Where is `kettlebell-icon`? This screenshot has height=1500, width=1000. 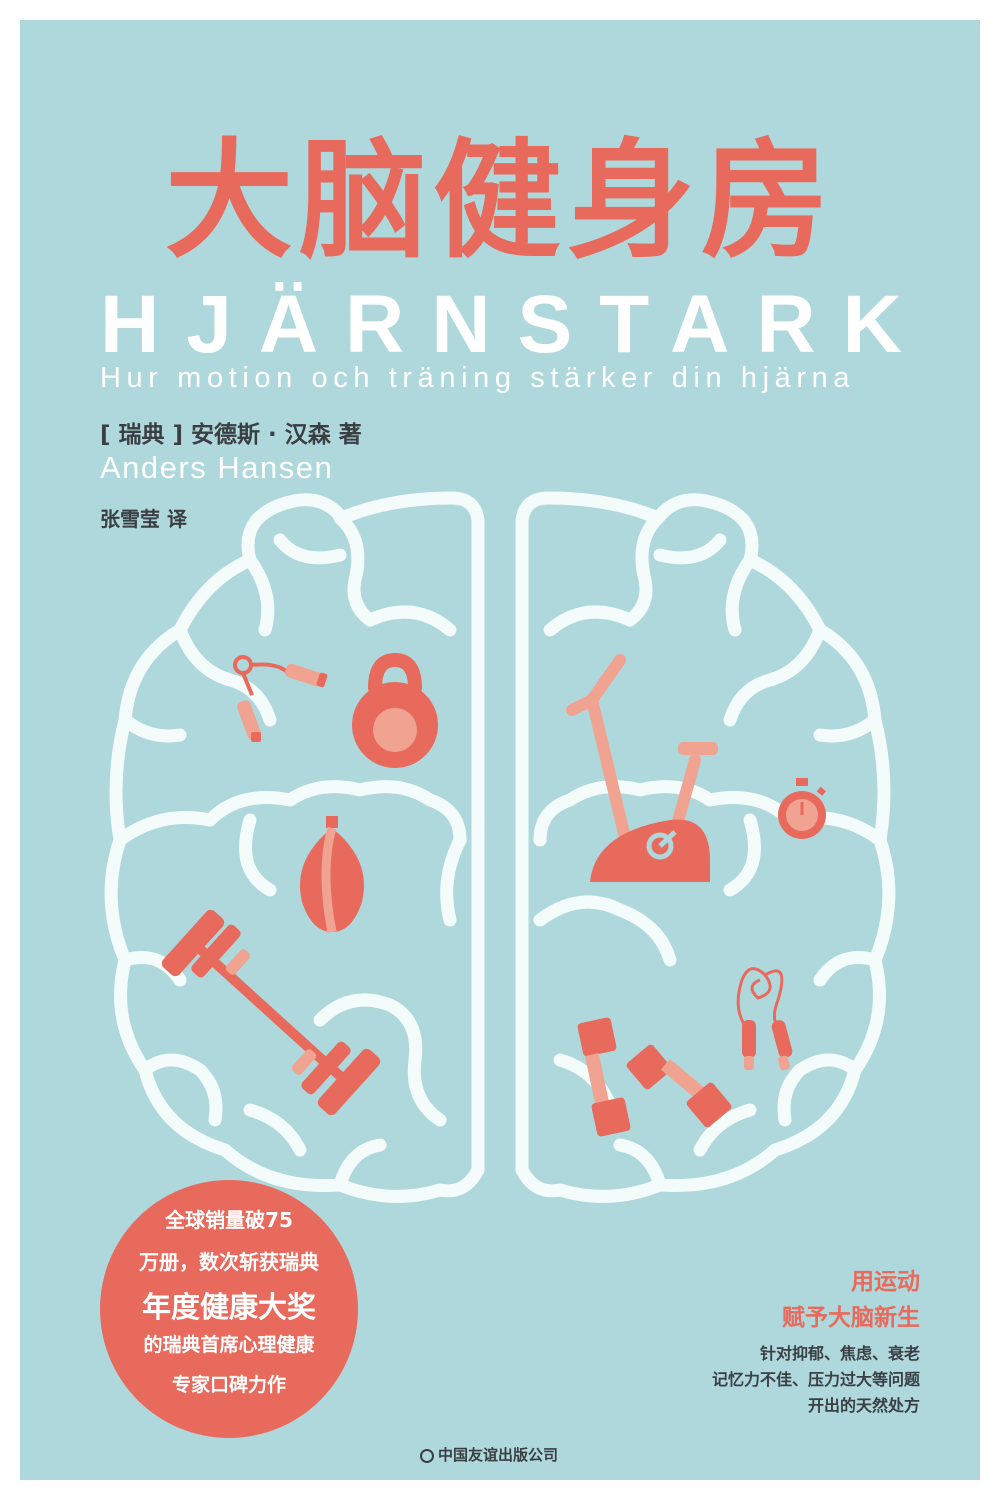 kettlebell-icon is located at coordinates (395, 710).